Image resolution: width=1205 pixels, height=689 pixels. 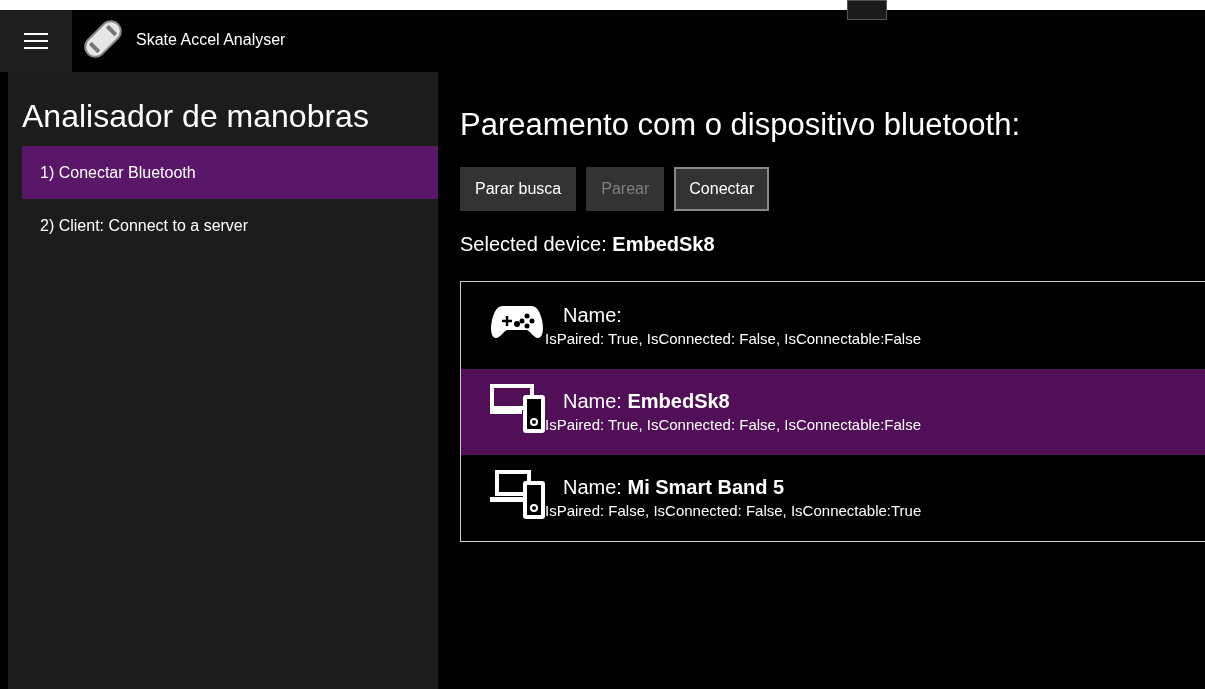 What do you see at coordinates (517, 408) in the screenshot?
I see `devices-icon` at bounding box center [517, 408].